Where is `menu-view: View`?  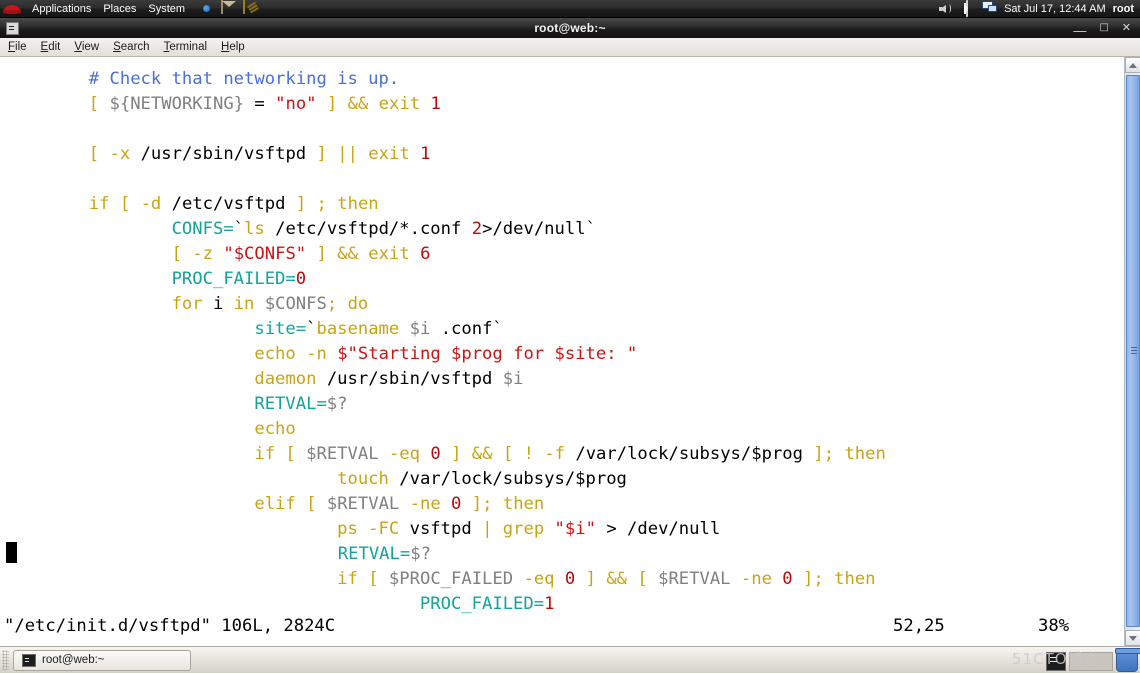
menu-view: View is located at coordinates (86, 47).